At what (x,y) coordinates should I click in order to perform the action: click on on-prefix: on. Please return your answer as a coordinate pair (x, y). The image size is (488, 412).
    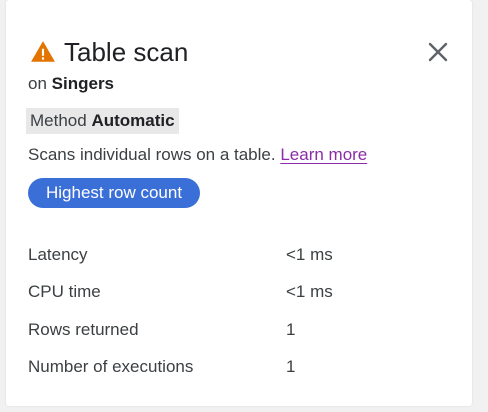
    Looking at the image, I should click on (37, 83).